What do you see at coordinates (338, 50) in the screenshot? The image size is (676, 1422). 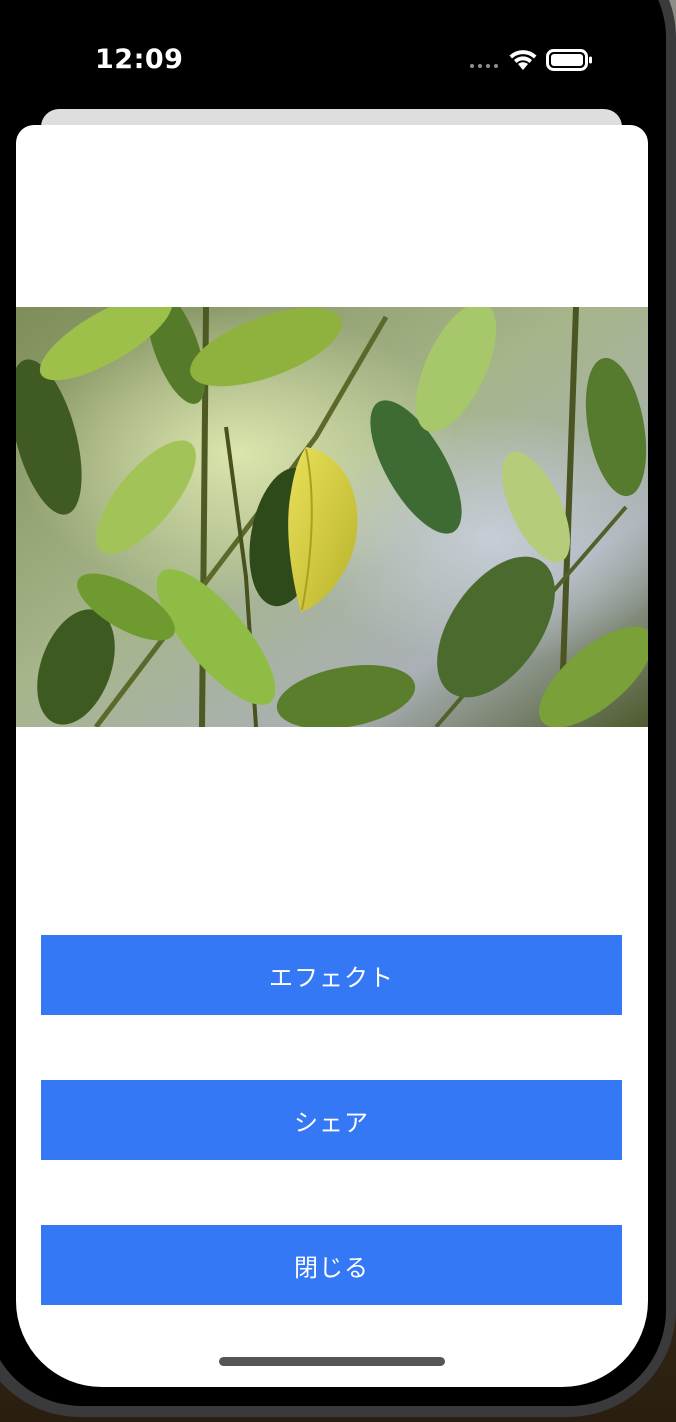 I see `status-bar: 12:09` at bounding box center [338, 50].